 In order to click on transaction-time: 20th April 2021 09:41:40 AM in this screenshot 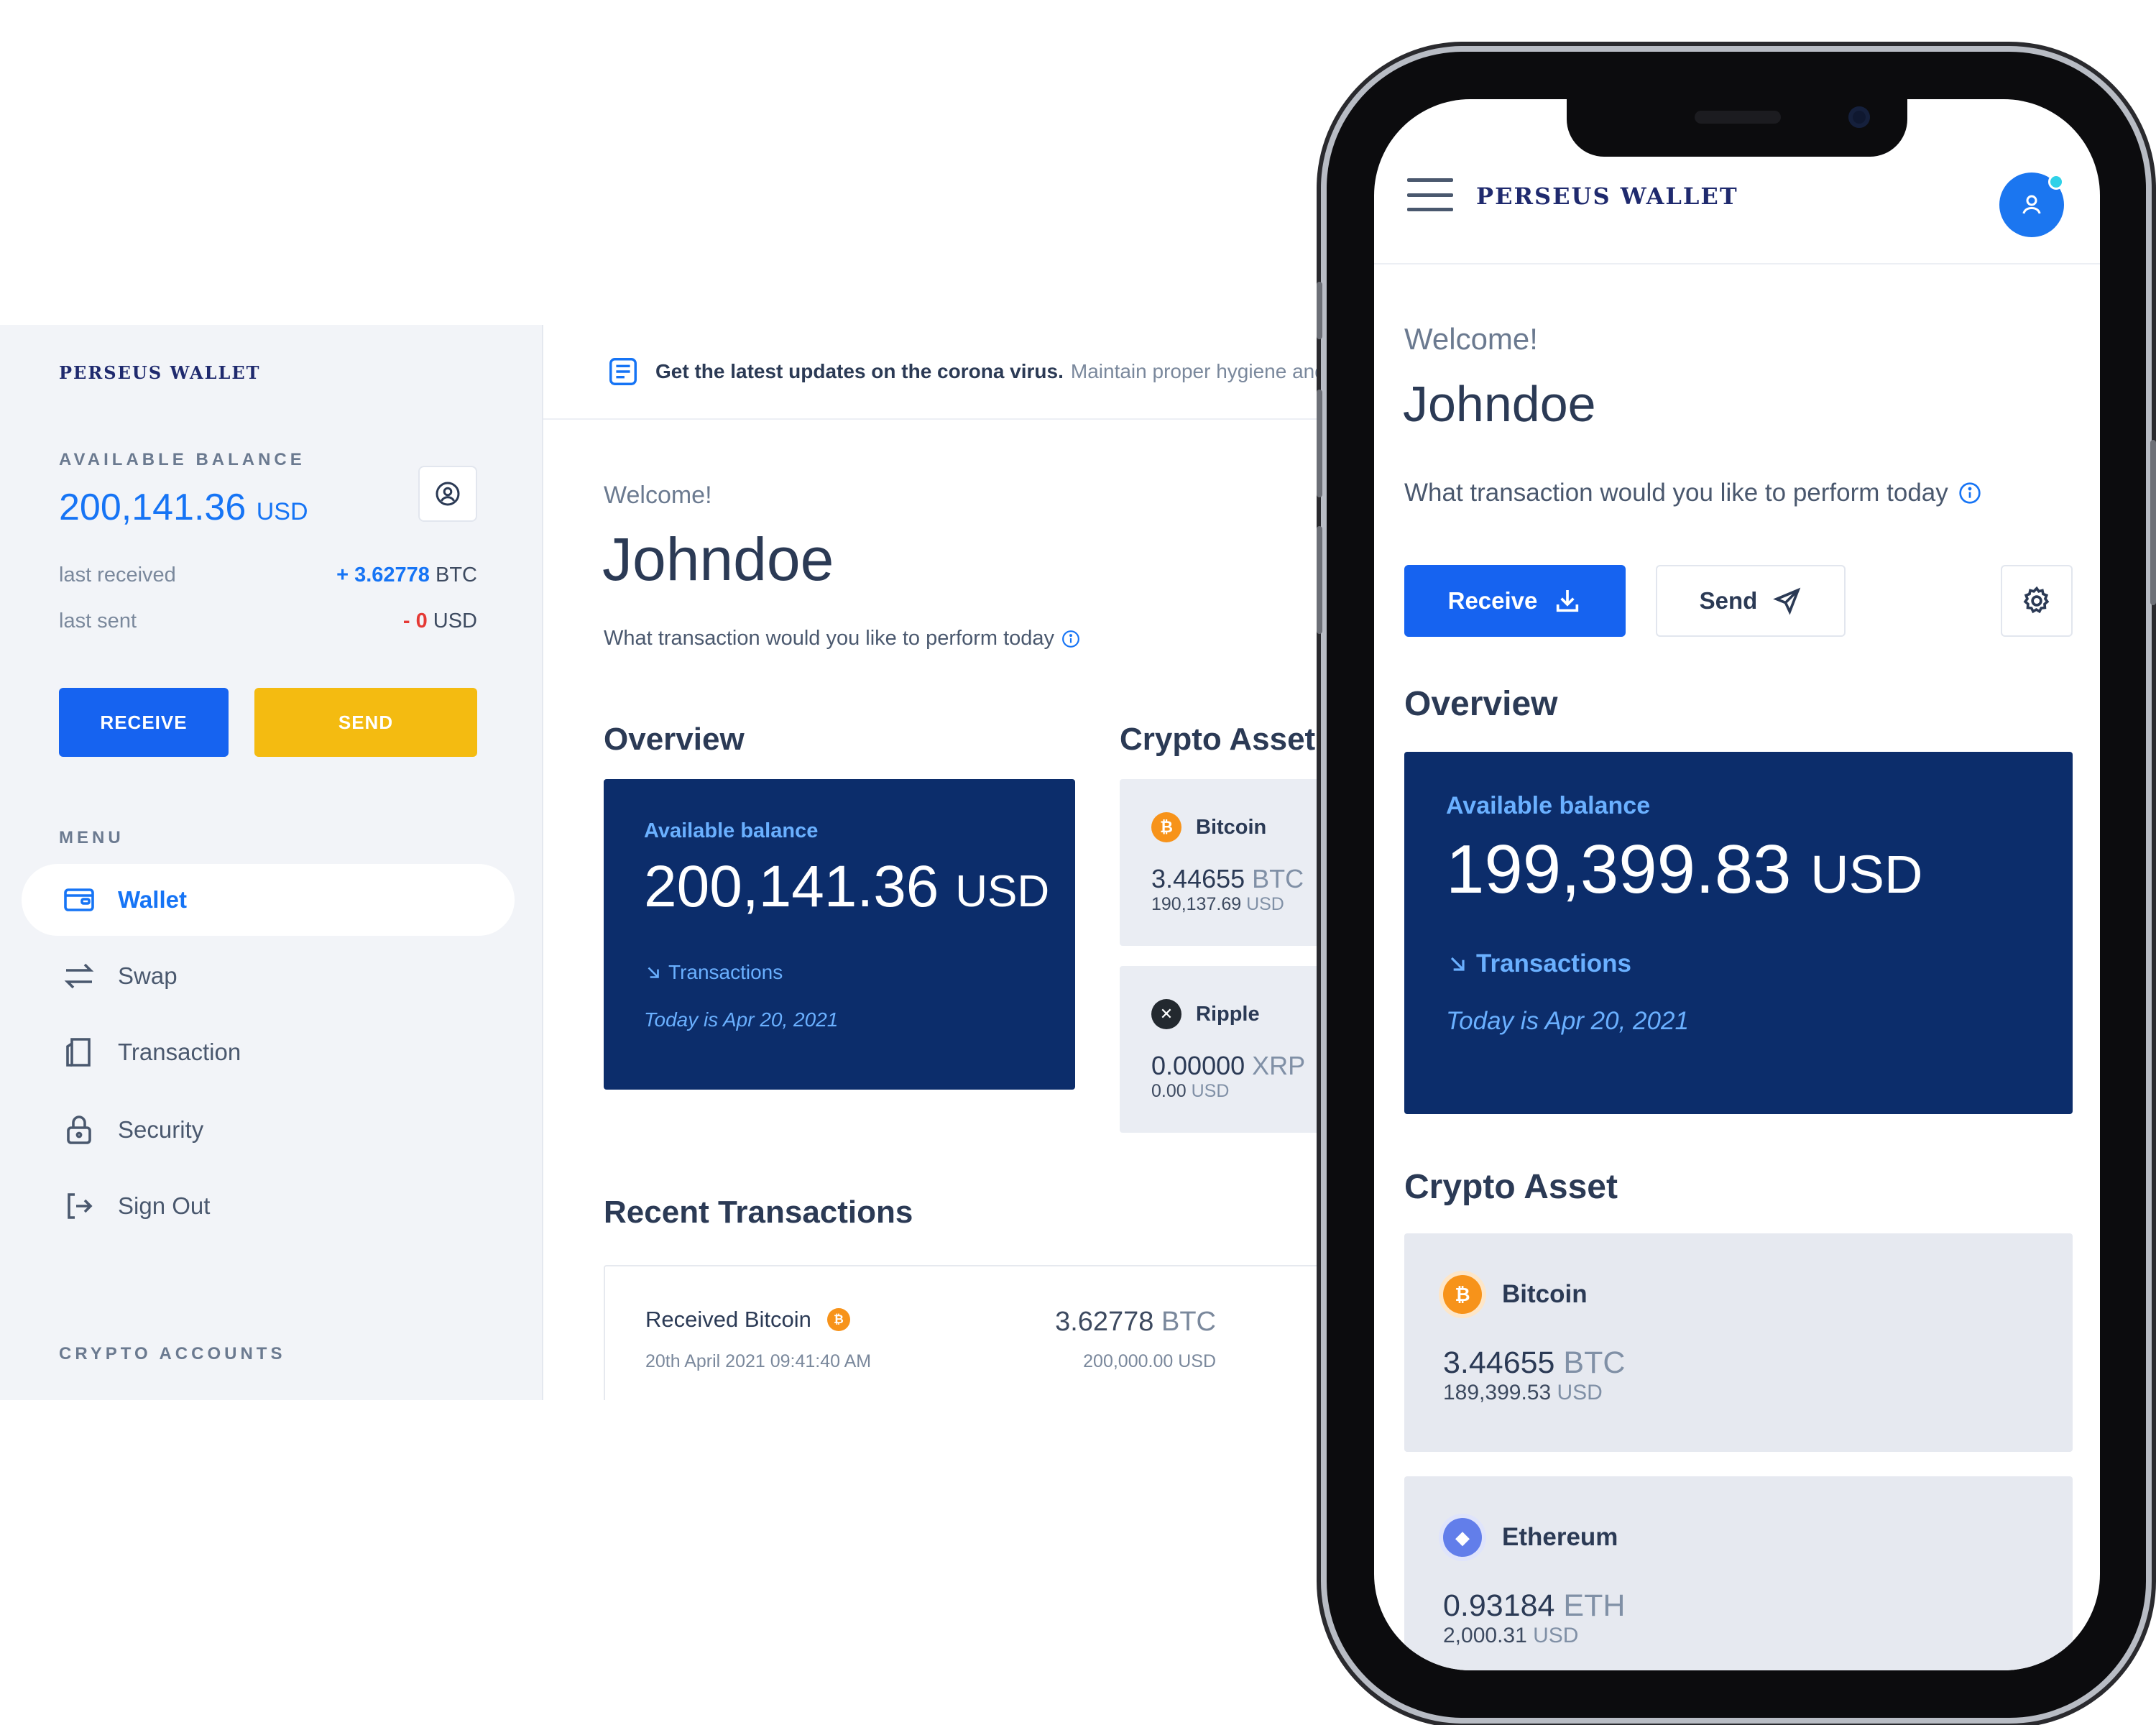, I will do `click(758, 1361)`.